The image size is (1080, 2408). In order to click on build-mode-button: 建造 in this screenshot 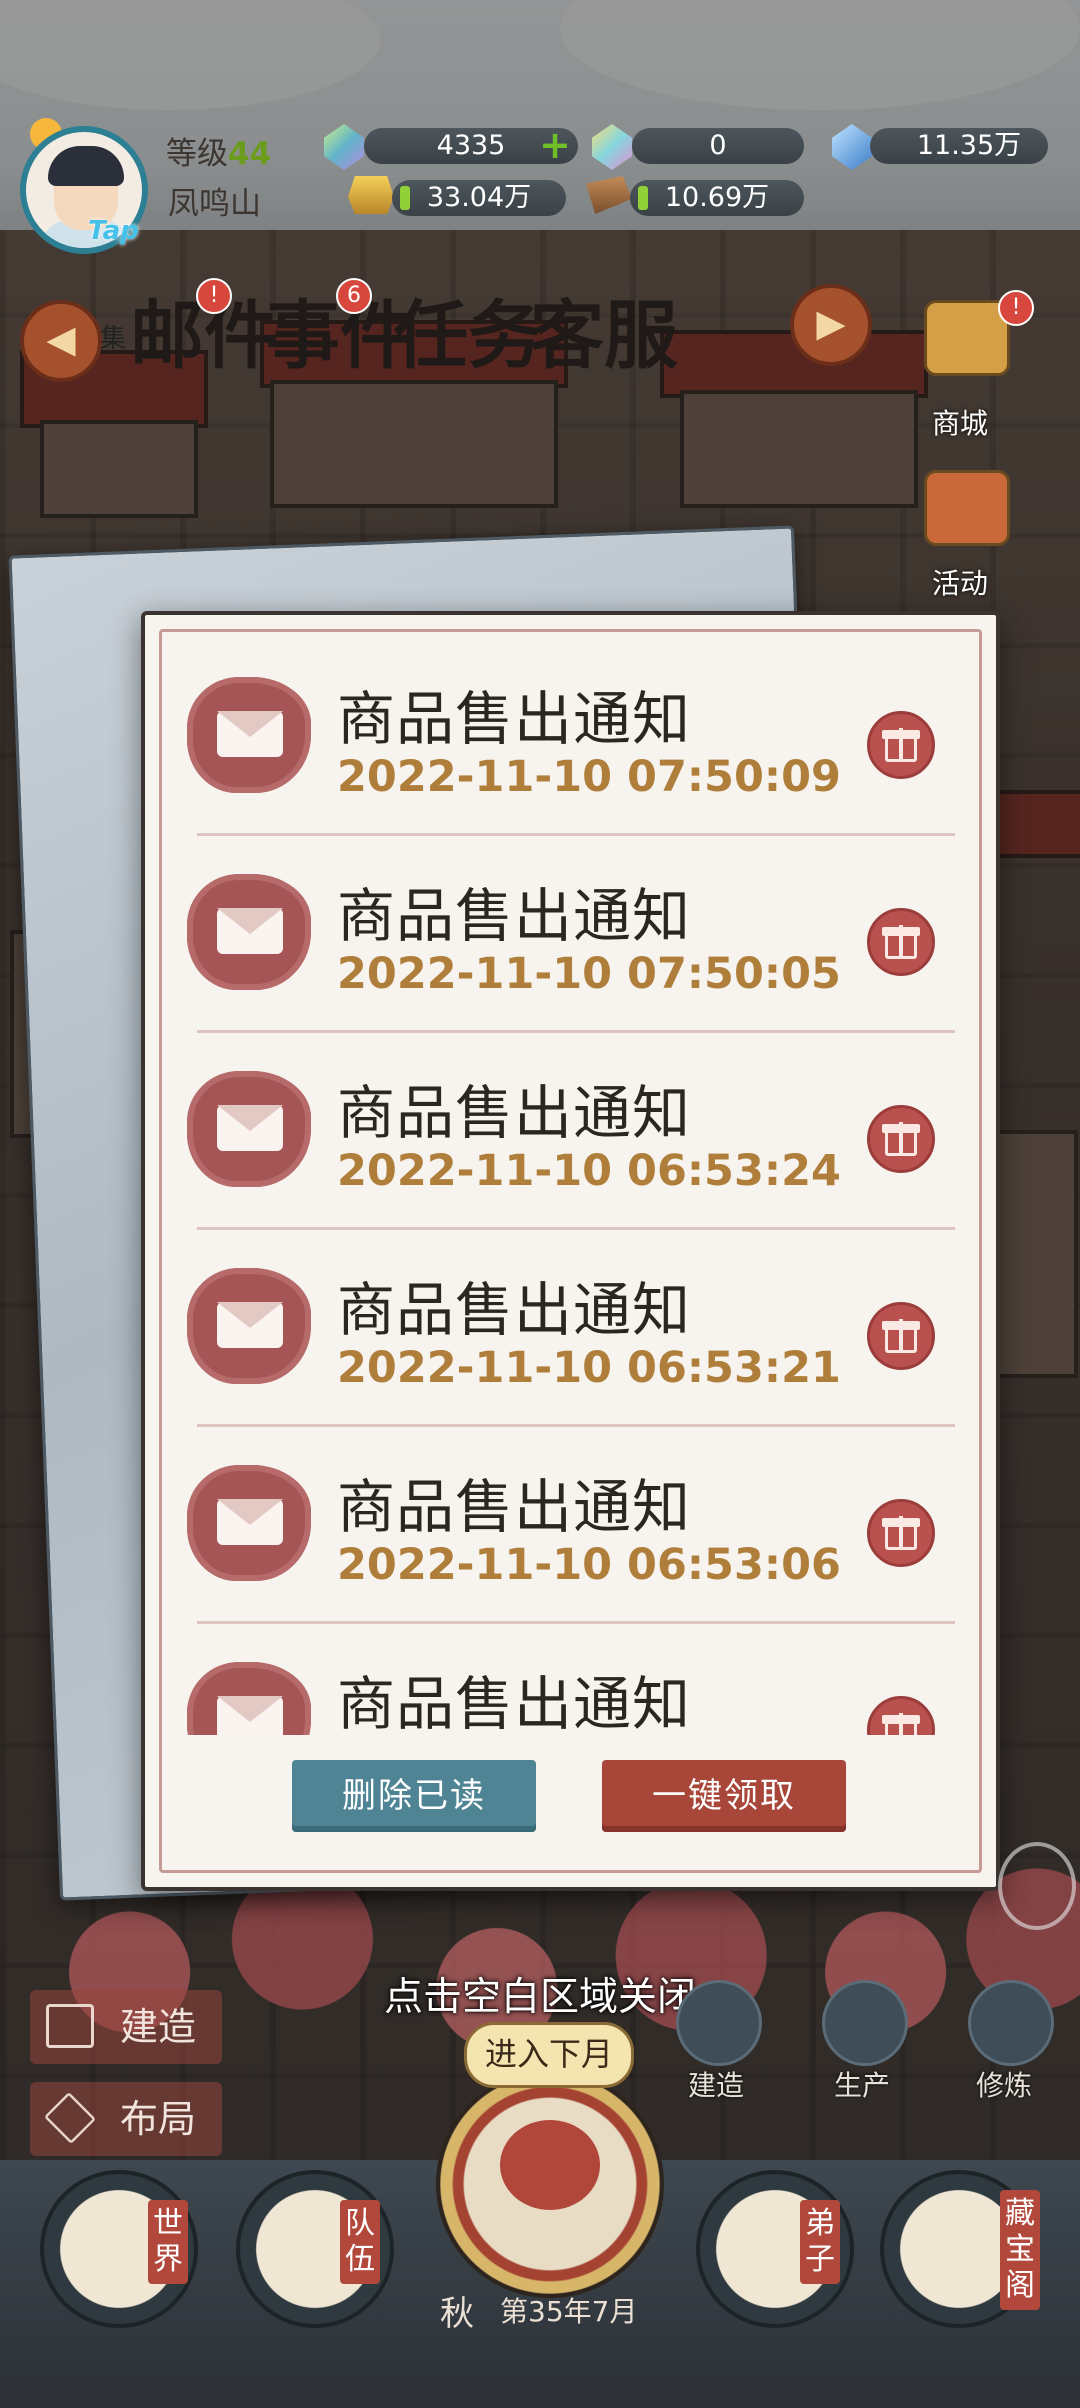, I will do `click(126, 2027)`.